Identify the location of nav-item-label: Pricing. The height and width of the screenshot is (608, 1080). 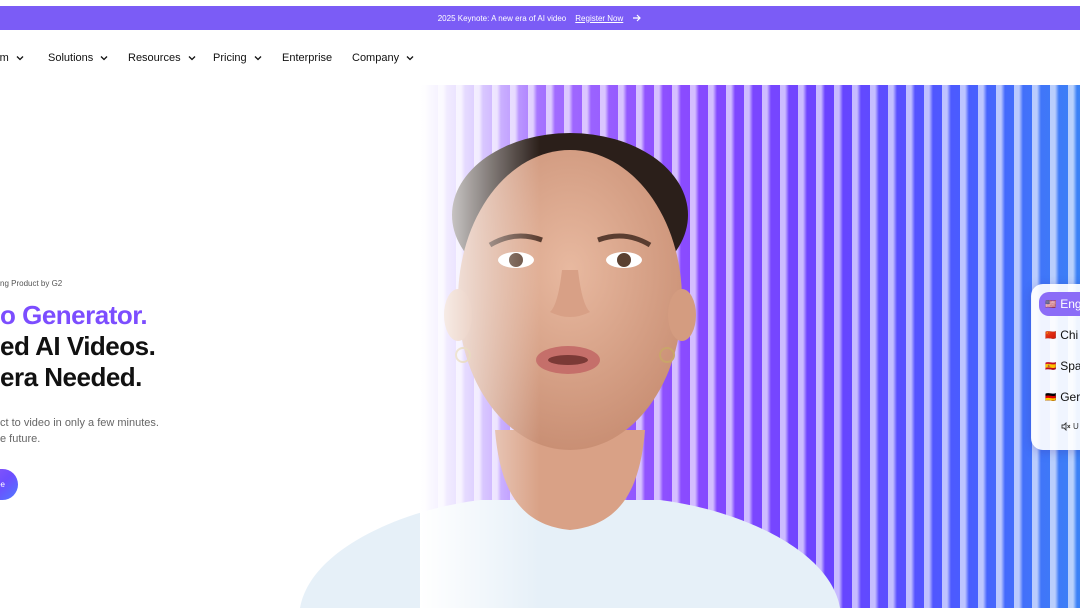
(230, 58).